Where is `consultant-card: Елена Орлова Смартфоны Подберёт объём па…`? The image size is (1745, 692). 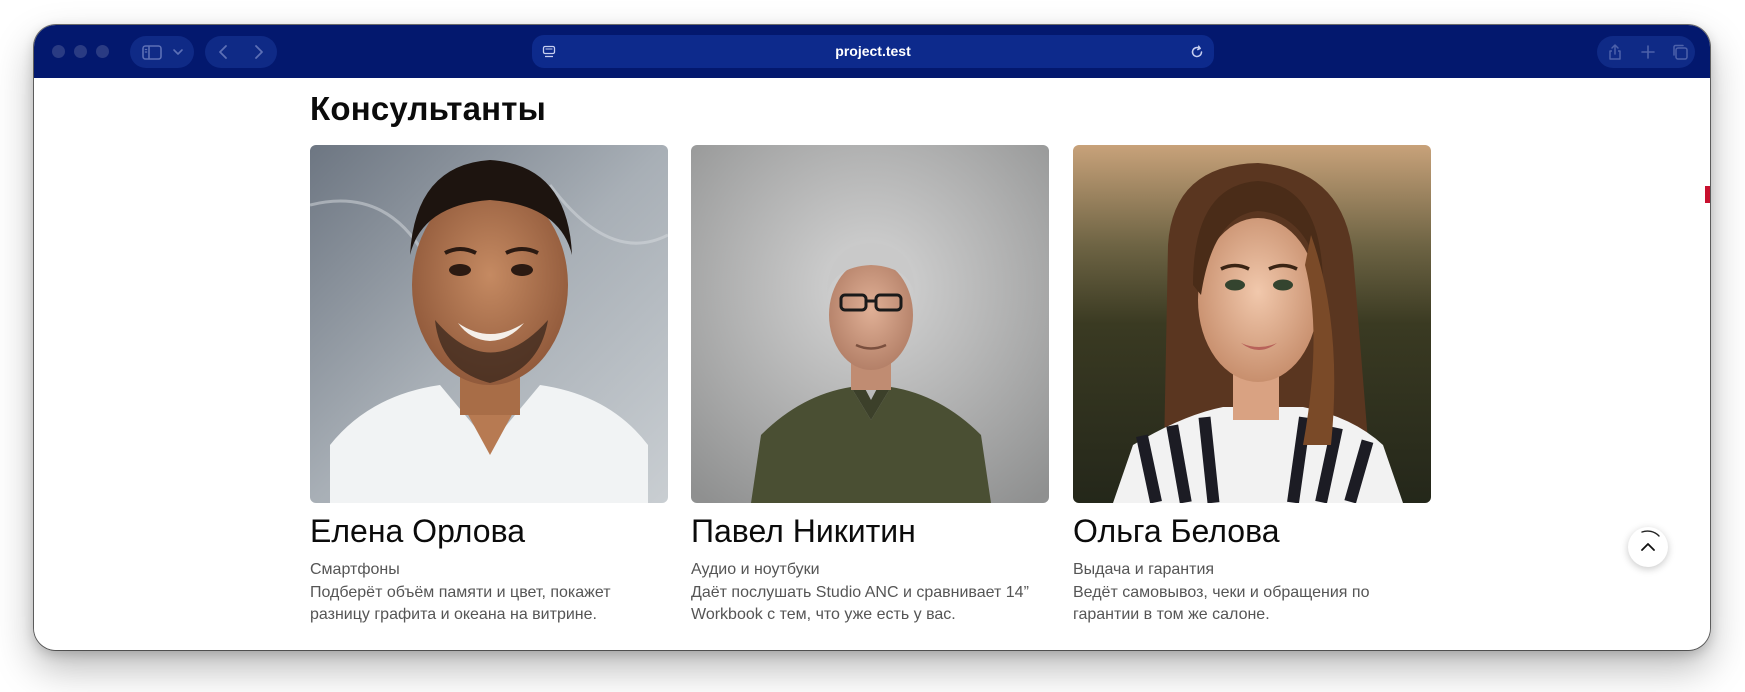 consultant-card: Елена Орлова Смартфоны Подберёт объём па… is located at coordinates (489, 384).